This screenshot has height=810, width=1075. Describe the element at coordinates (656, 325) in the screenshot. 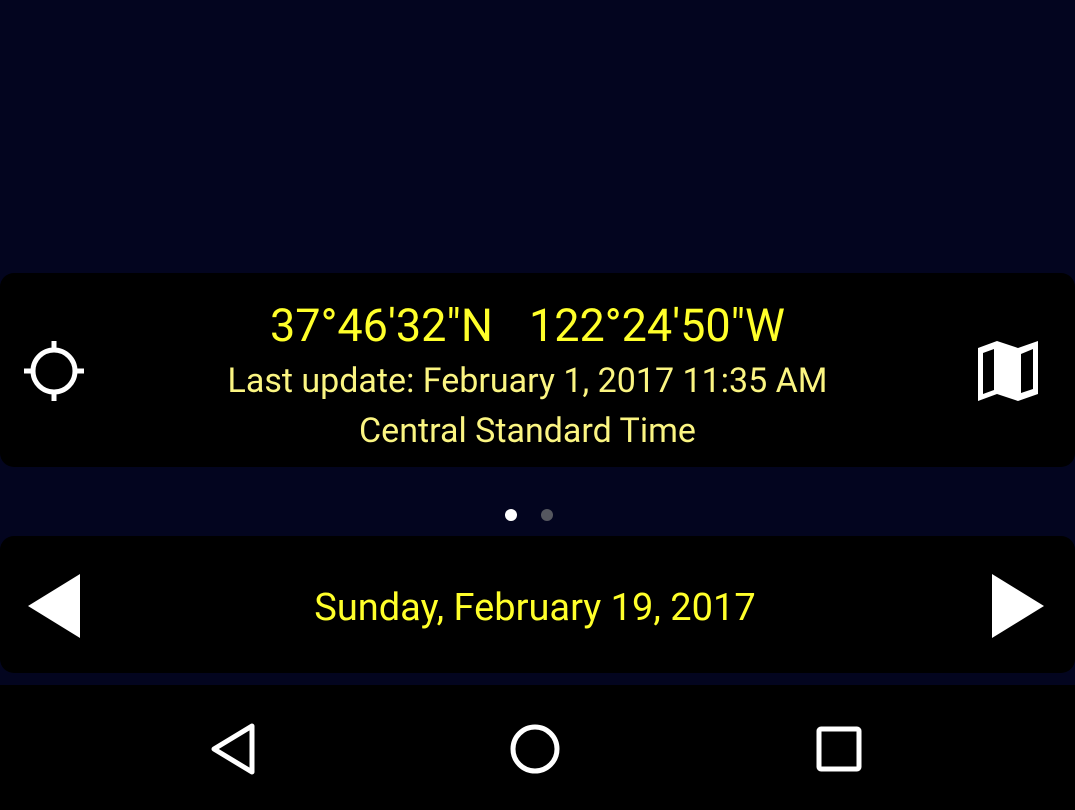

I see `longitude-text: 122°24'50"W` at that location.